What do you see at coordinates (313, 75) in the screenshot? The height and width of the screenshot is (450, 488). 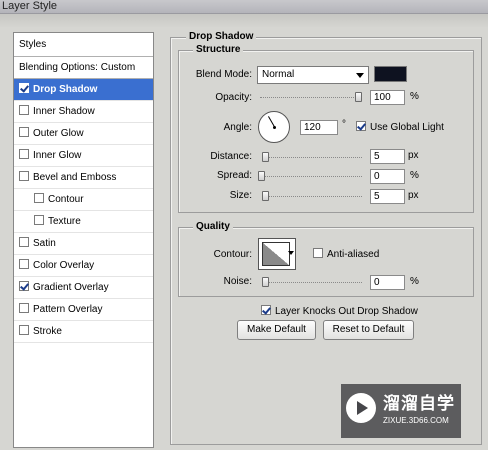 I see `blend-mode-select: Normal` at bounding box center [313, 75].